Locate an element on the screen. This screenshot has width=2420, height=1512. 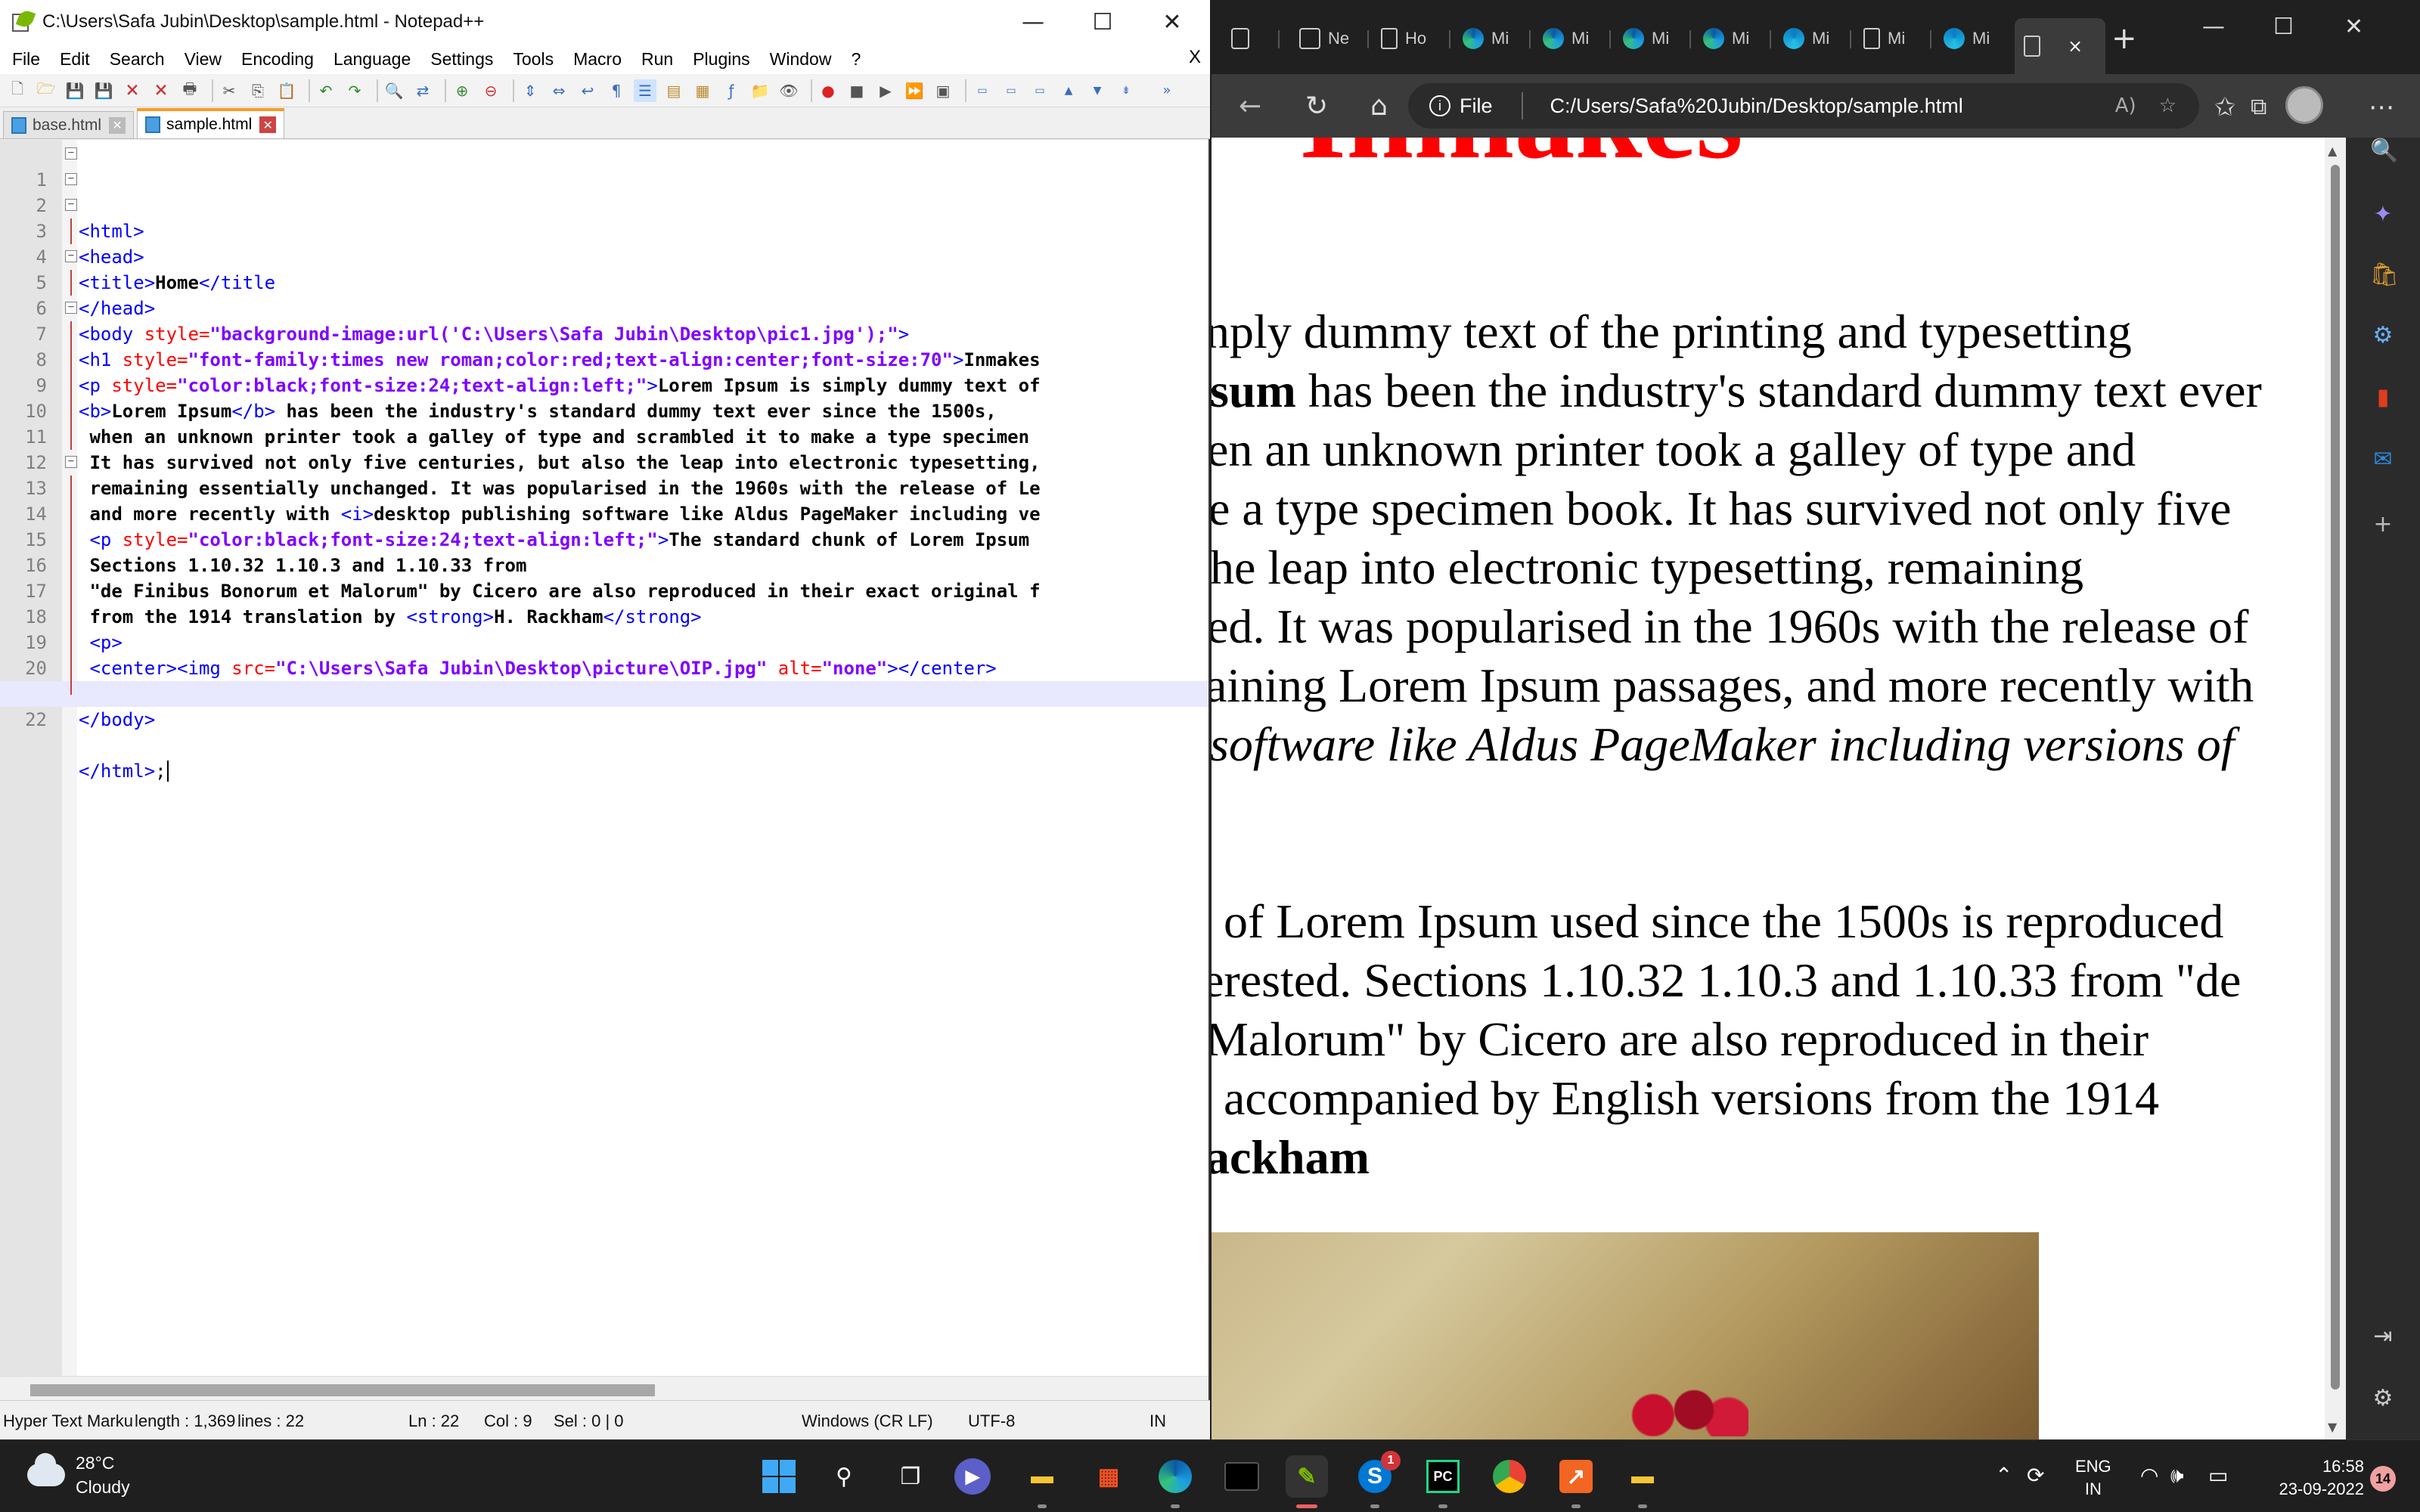
plugin-icon-3: ▭ is located at coordinates (1039, 90).